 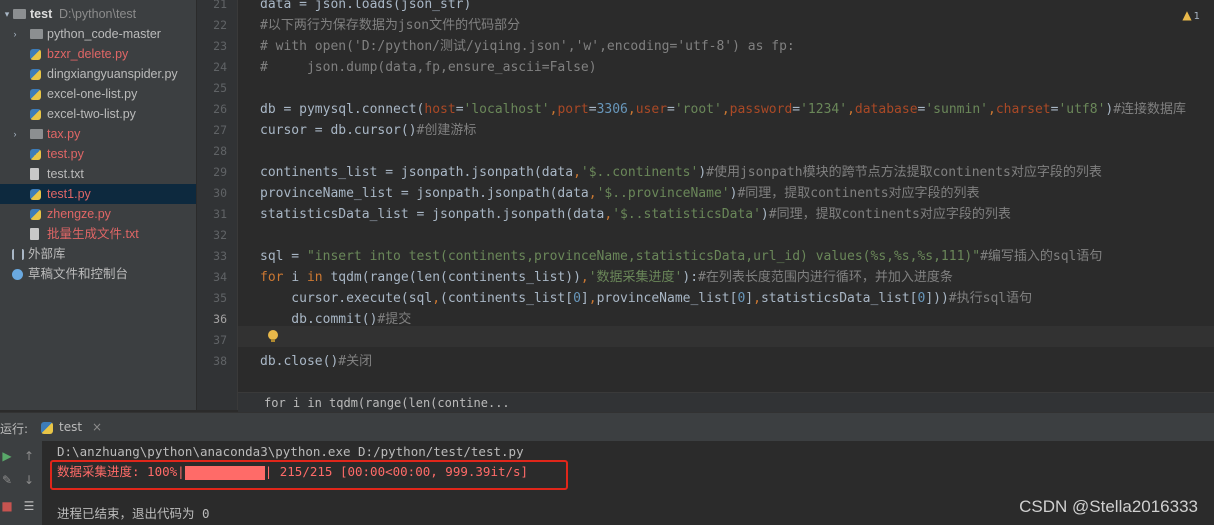 I want to click on tree-item: › tax.py, so click(x=98, y=134).